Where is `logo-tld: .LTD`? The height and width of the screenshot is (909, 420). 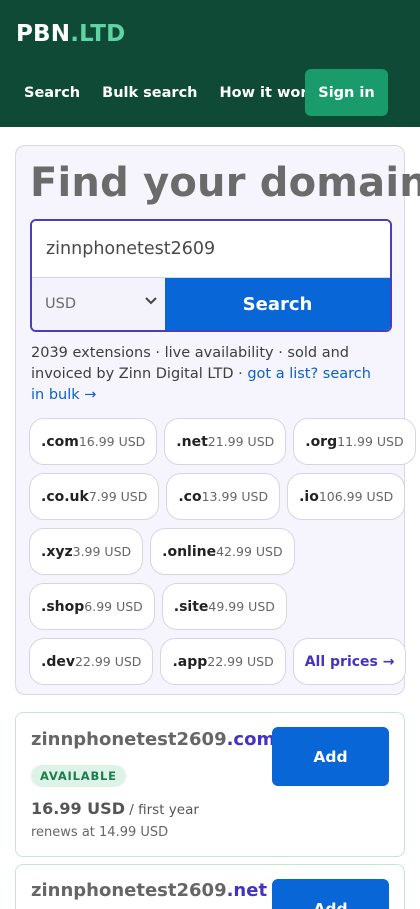 logo-tld: .LTD is located at coordinates (98, 34).